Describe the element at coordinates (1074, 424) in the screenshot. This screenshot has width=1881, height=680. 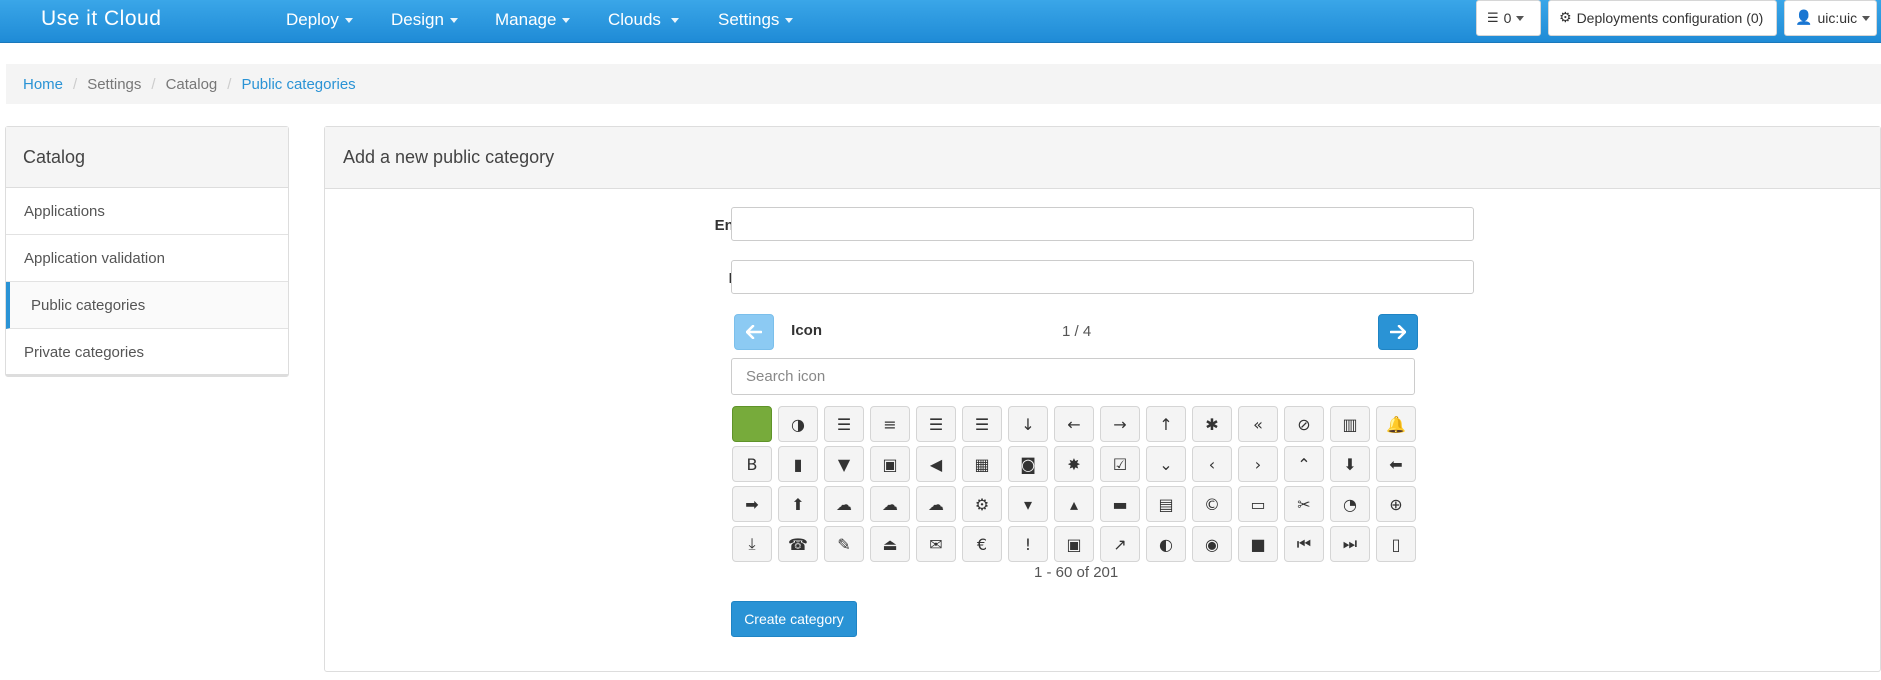
I see `arrow-left-icon: ←` at that location.